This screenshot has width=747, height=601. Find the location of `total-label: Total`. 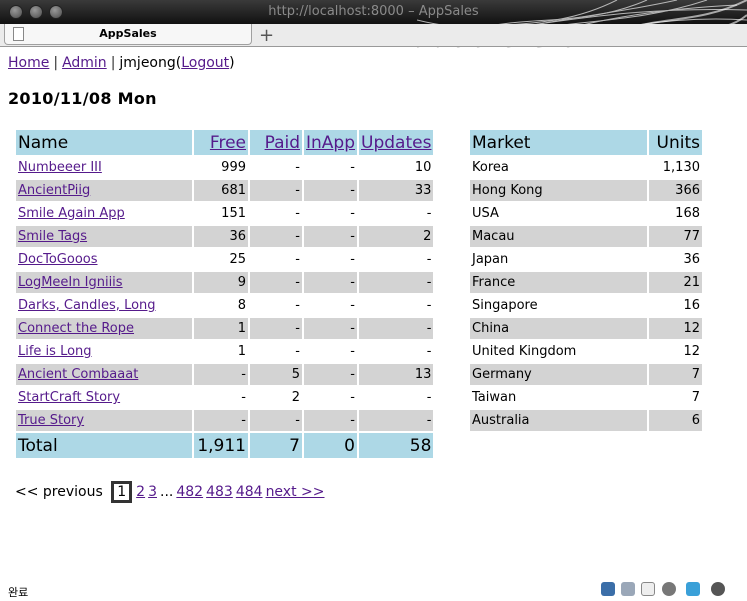

total-label: Total is located at coordinates (104, 445).